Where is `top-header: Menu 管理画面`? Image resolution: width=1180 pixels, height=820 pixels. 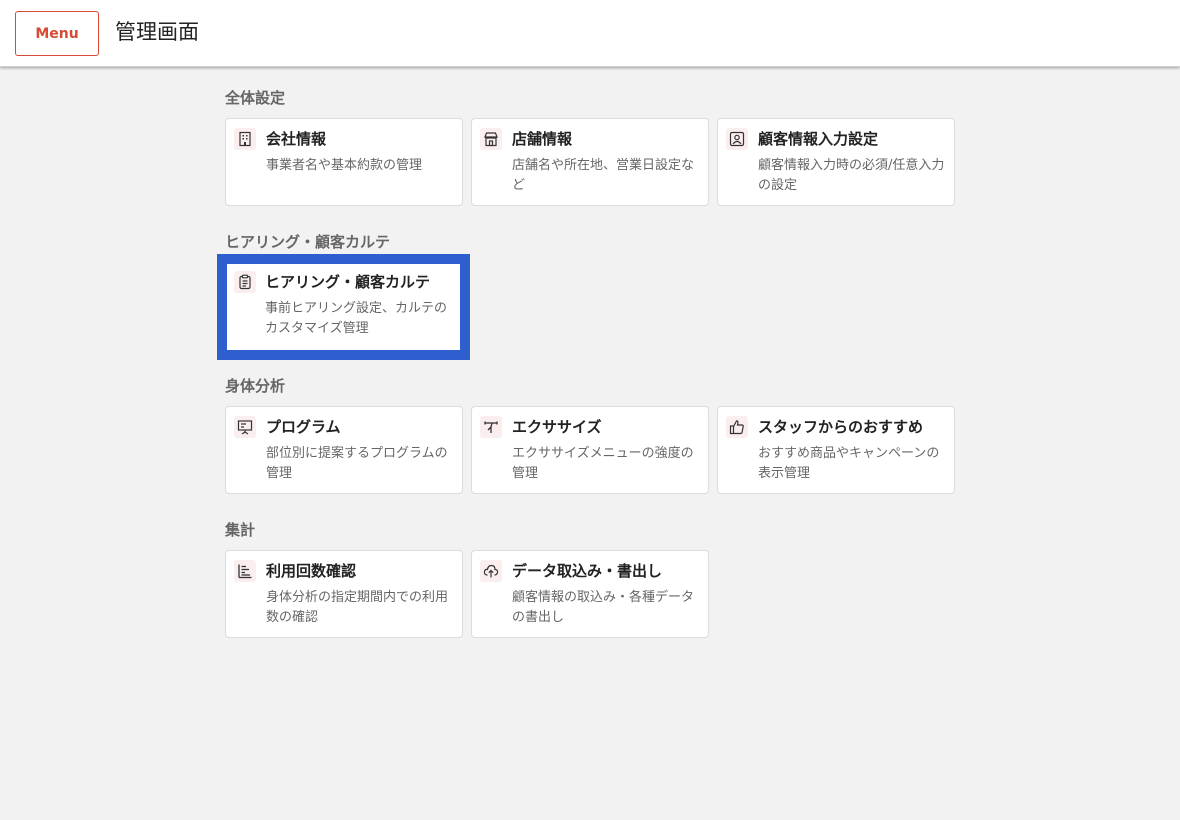 top-header: Menu 管理画面 is located at coordinates (590, 33).